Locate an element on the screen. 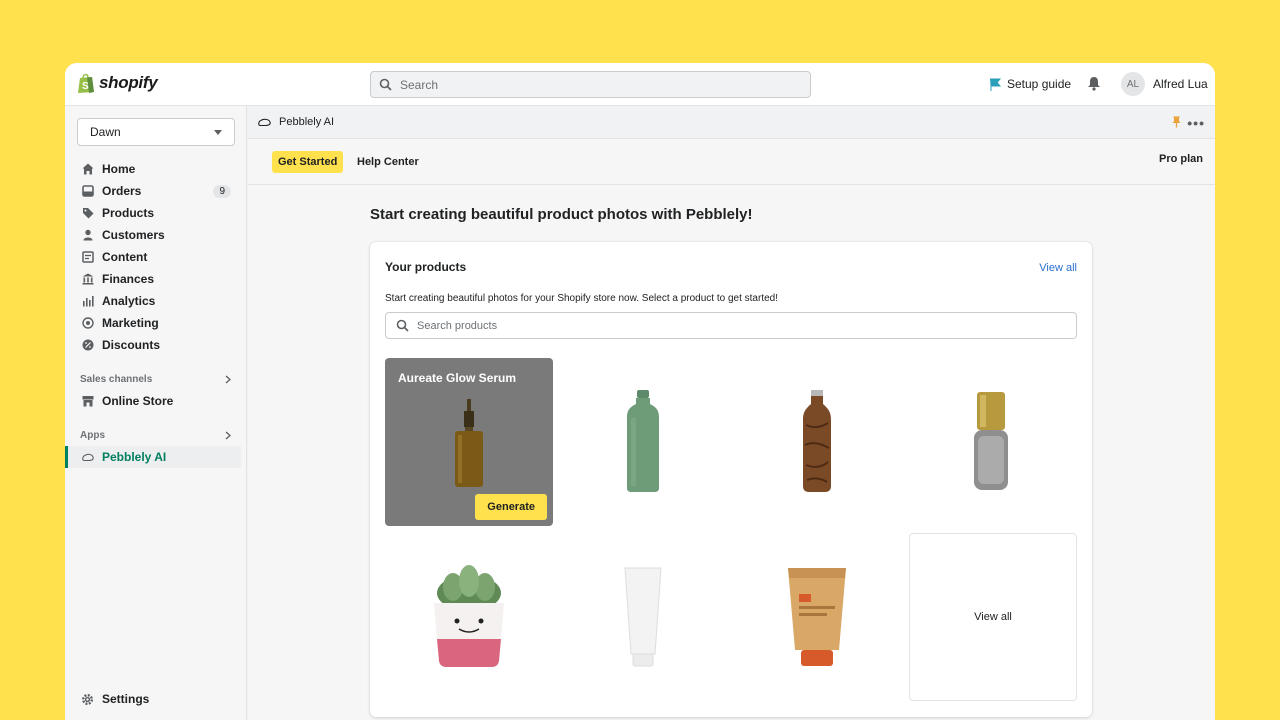 The image size is (1280, 720). avatar: AL is located at coordinates (1133, 84).